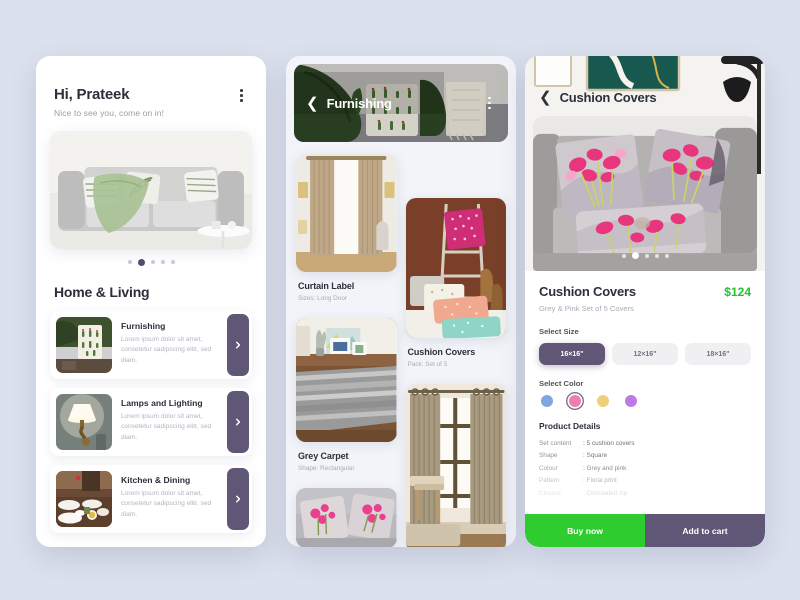 The image size is (800, 600). Describe the element at coordinates (572, 354) in the screenshot. I see `size-option-16x16: 16×16"` at that location.